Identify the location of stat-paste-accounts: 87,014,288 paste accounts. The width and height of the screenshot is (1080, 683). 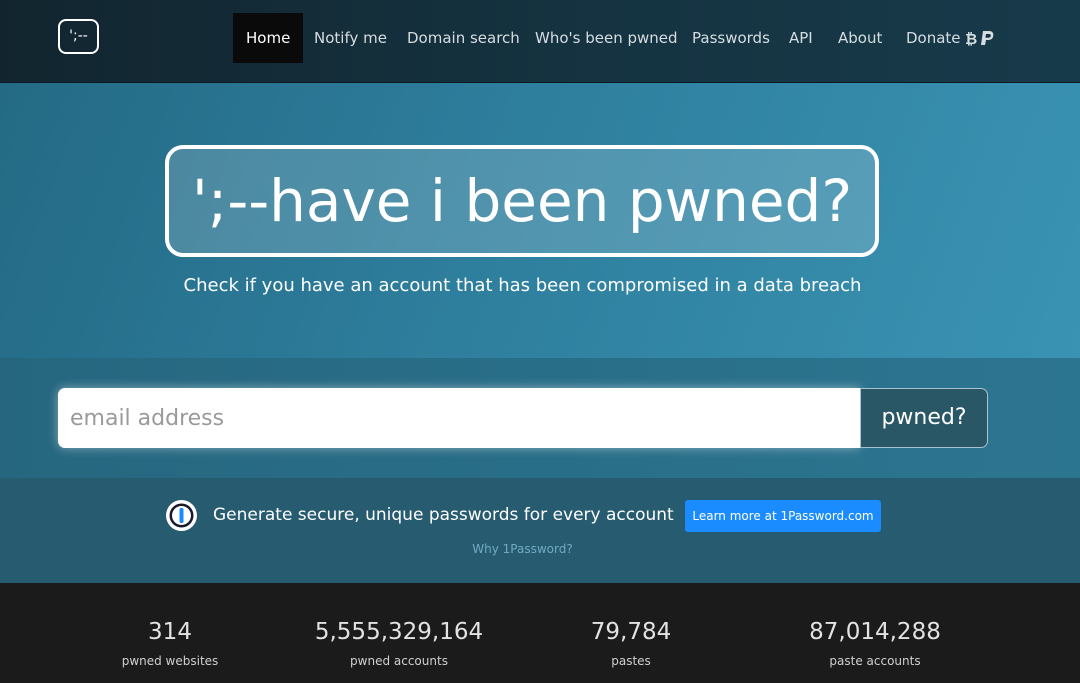
(875, 643).